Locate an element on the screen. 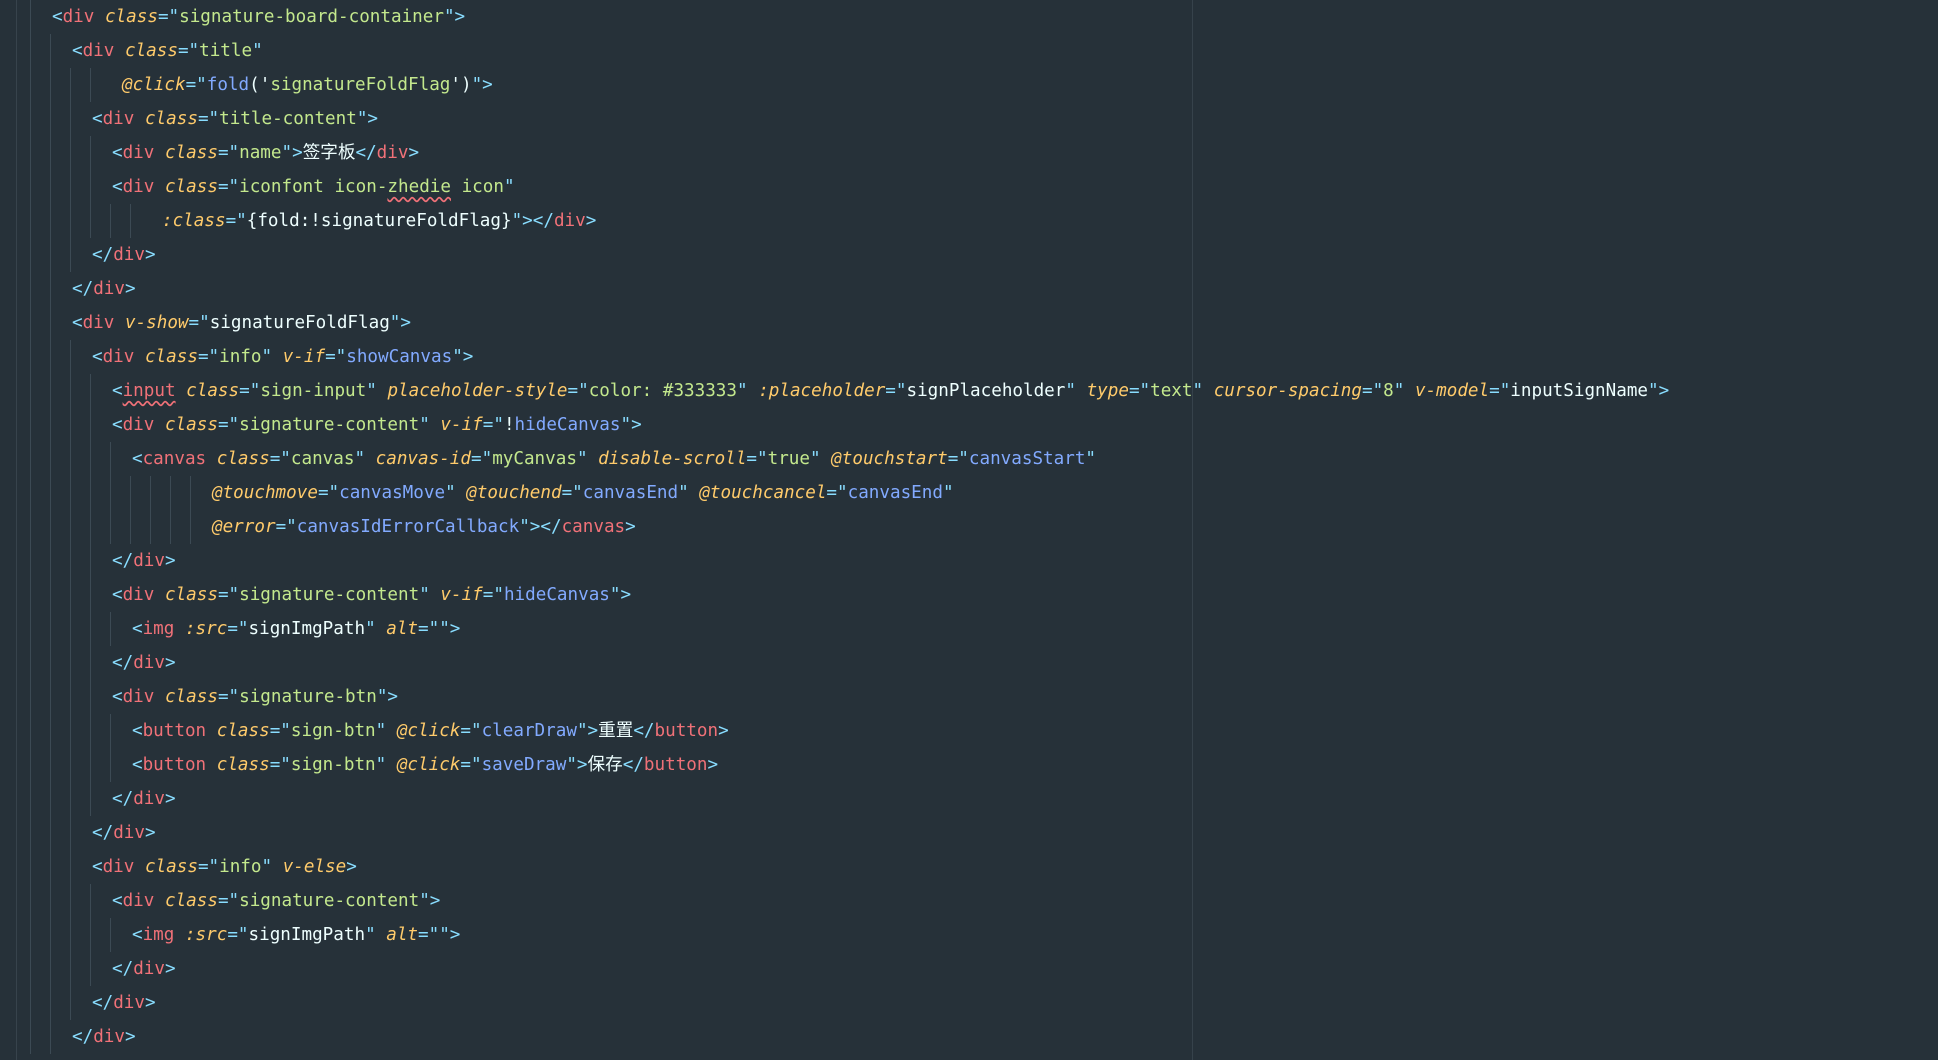 The width and height of the screenshot is (1938, 1060). code-line: < div class =" signature-board-container "> is located at coordinates (969, 17).